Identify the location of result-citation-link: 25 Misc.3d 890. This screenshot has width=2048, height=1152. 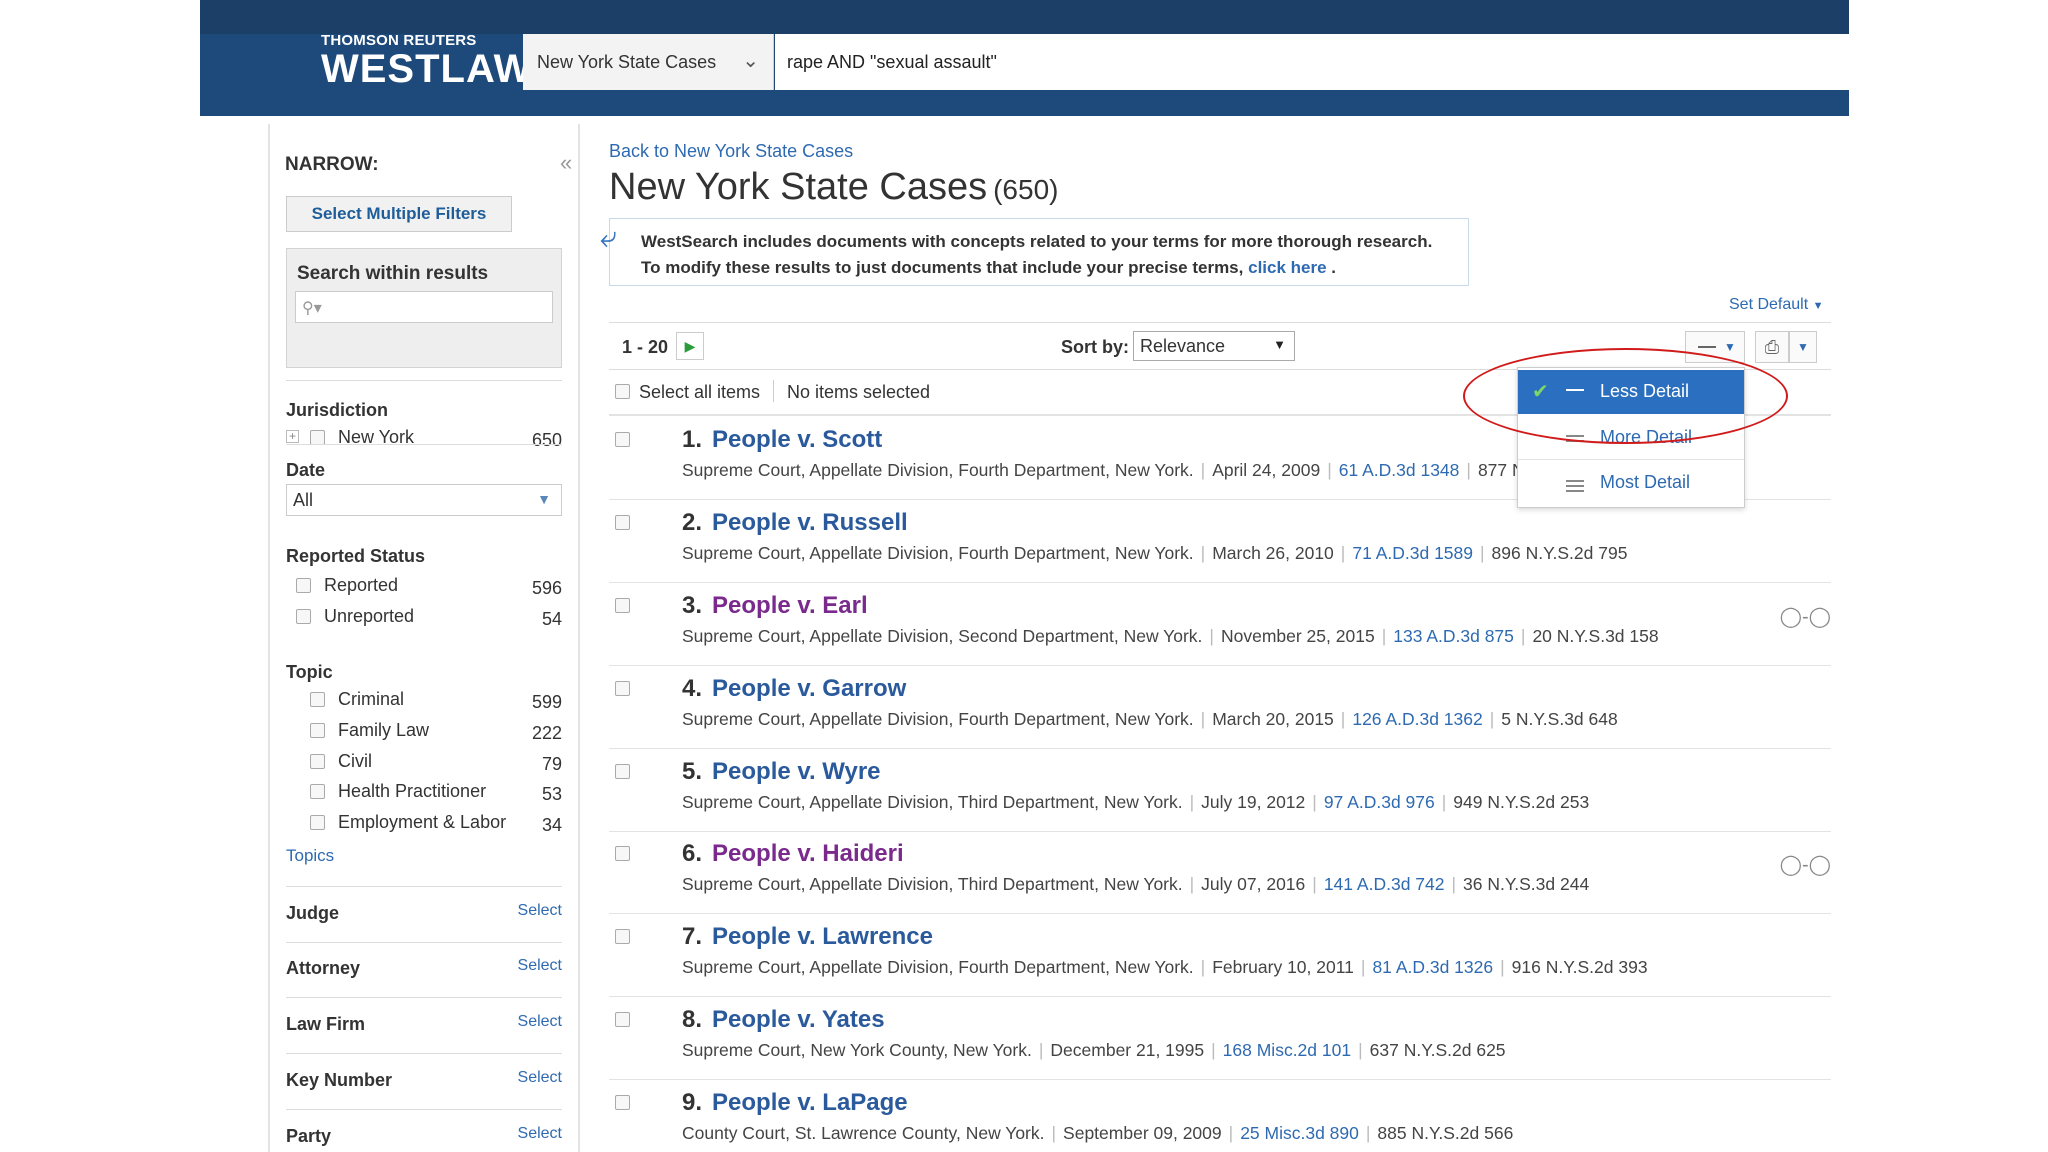
(1299, 1133).